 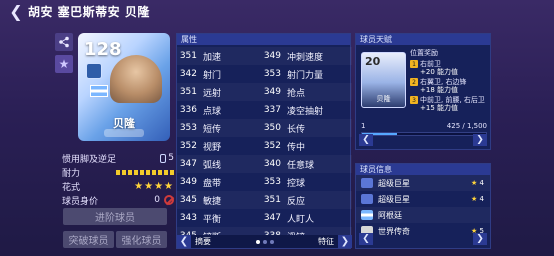 I want to click on talent-nav: ❮ ❯, so click(x=423, y=140).